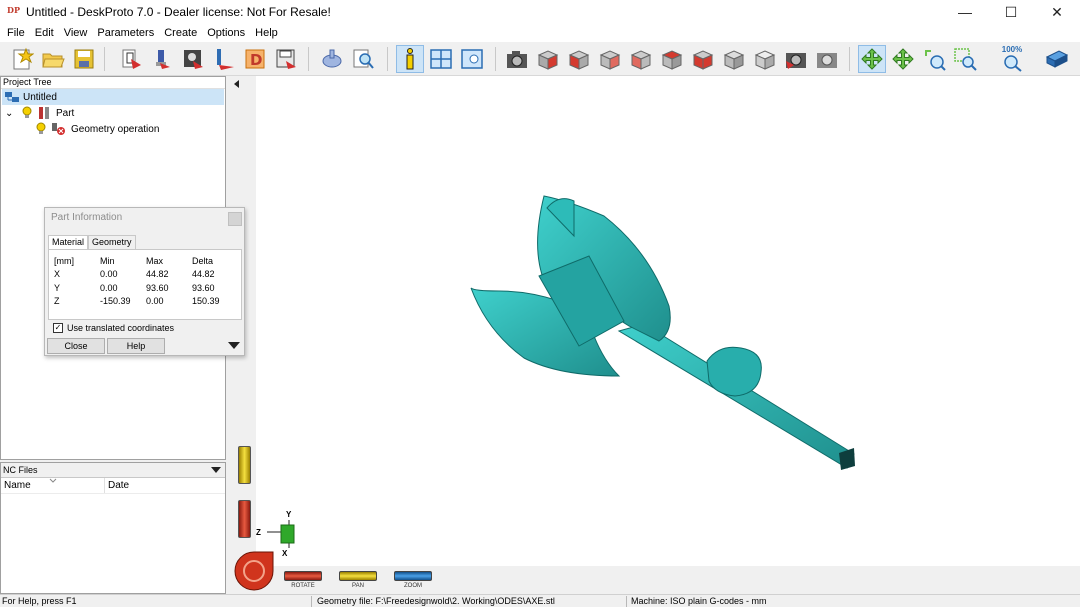 This screenshot has width=1080, height=607. I want to click on view-left-button, so click(610, 59).